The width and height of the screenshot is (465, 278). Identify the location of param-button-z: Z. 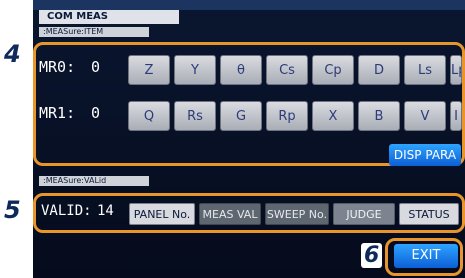
(149, 70).